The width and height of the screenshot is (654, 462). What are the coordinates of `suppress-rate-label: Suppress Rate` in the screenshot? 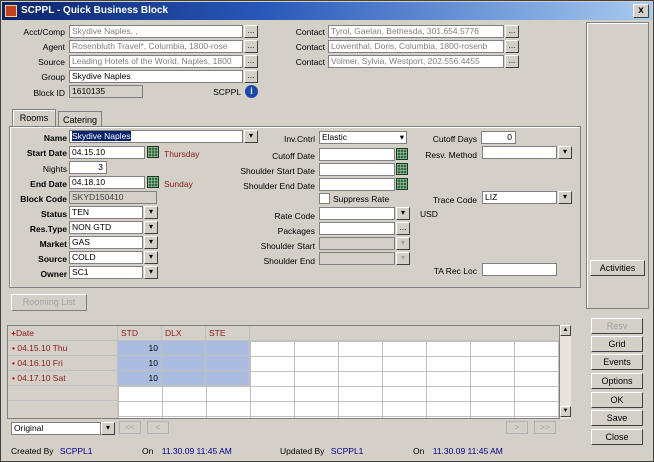 It's located at (361, 199).